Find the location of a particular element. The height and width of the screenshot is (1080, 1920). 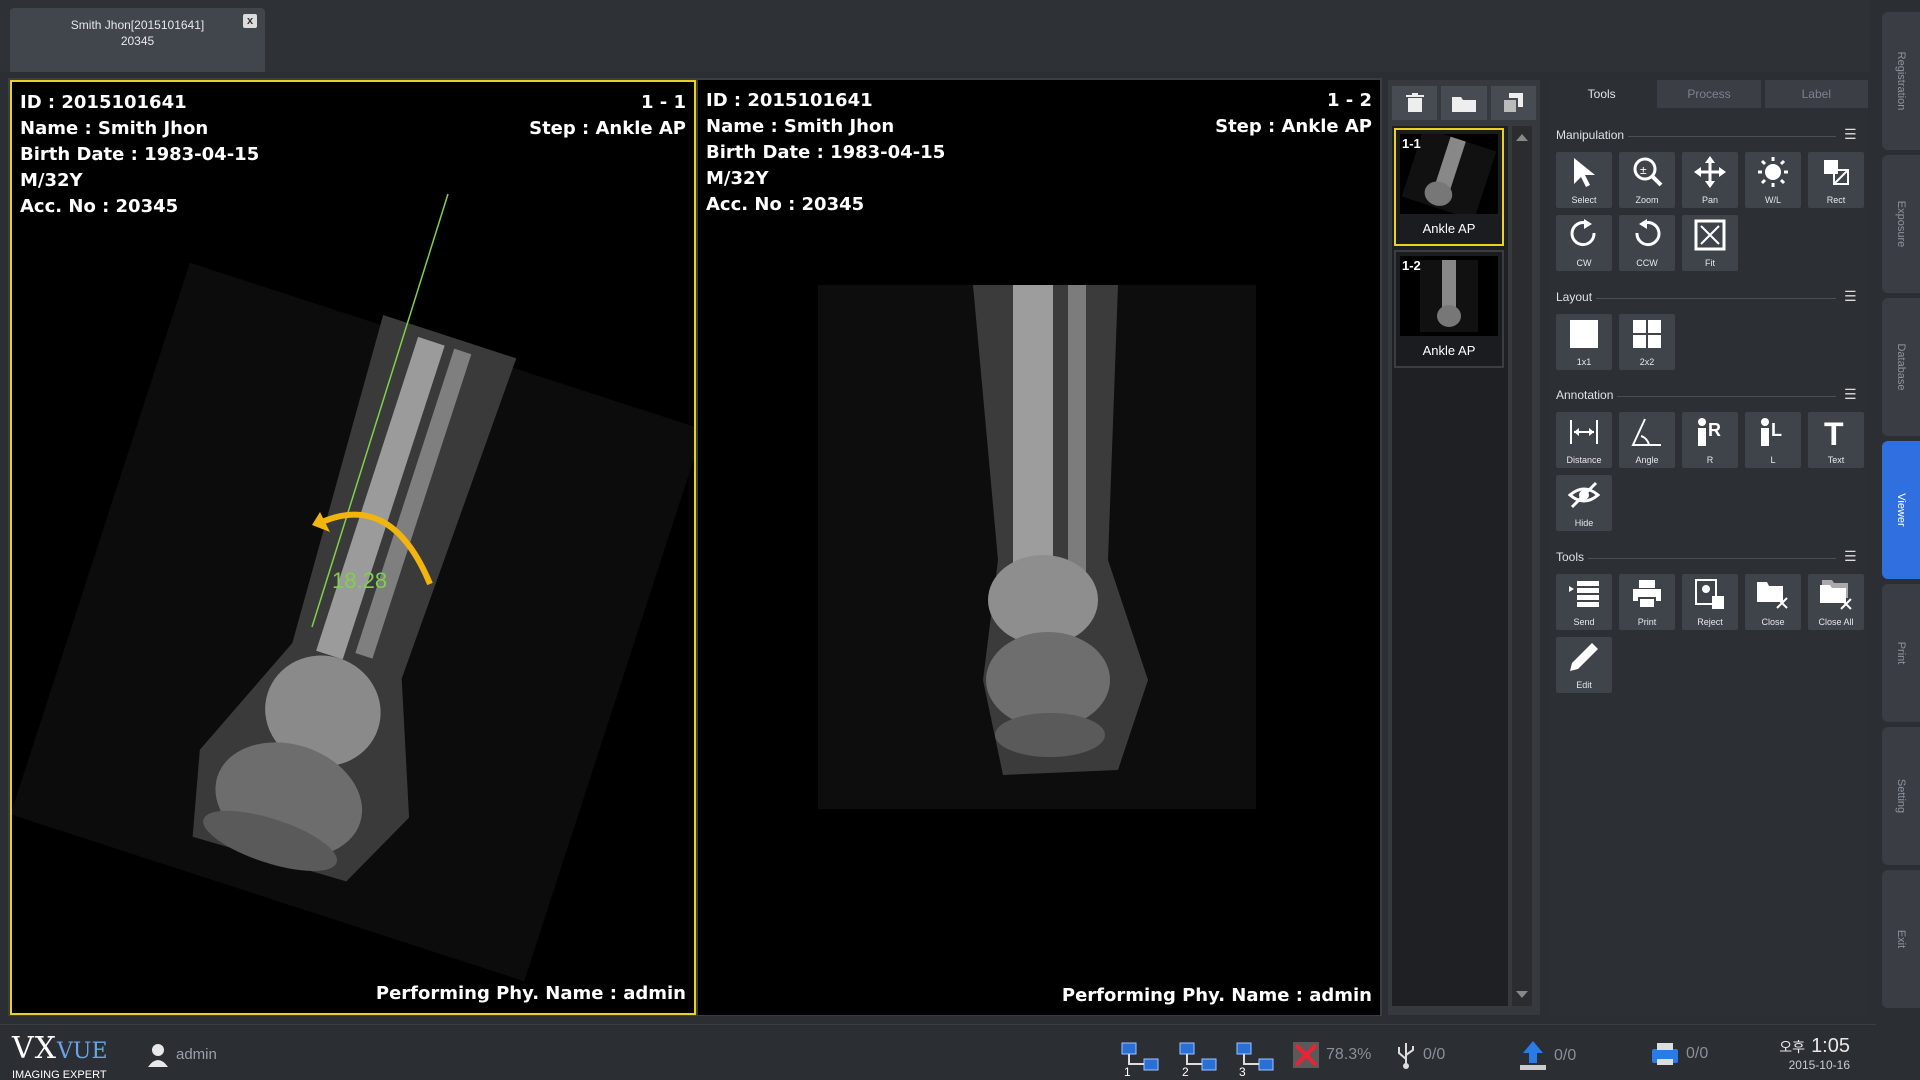

clock: 오후 1:05 2015-10-16 is located at coordinates (1814, 1053).